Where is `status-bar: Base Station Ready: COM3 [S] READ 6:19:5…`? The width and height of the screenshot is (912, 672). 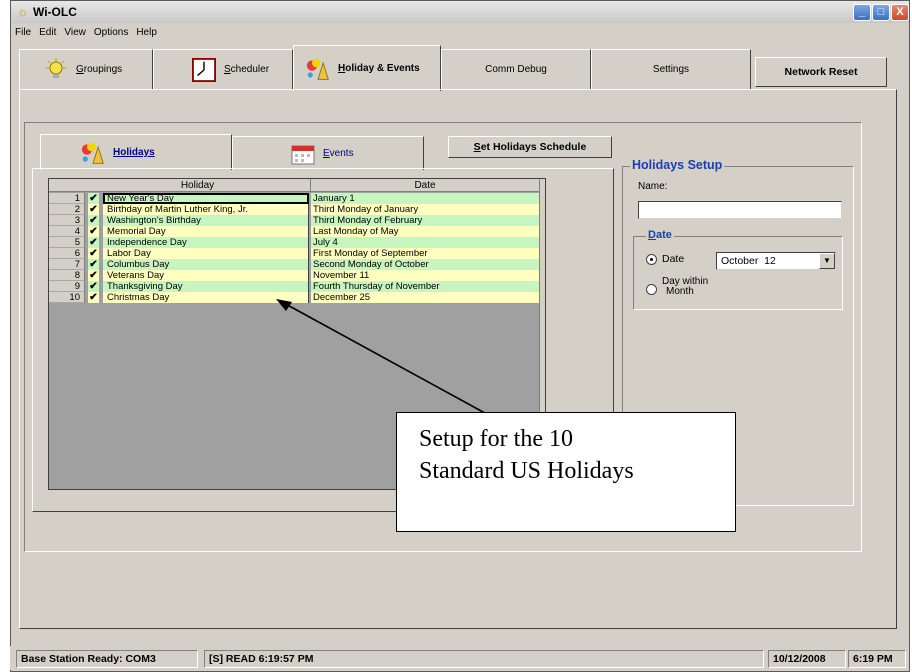
status-bar: Base Station Ready: COM3 [S] READ 6:19:5… is located at coordinates (459, 658).